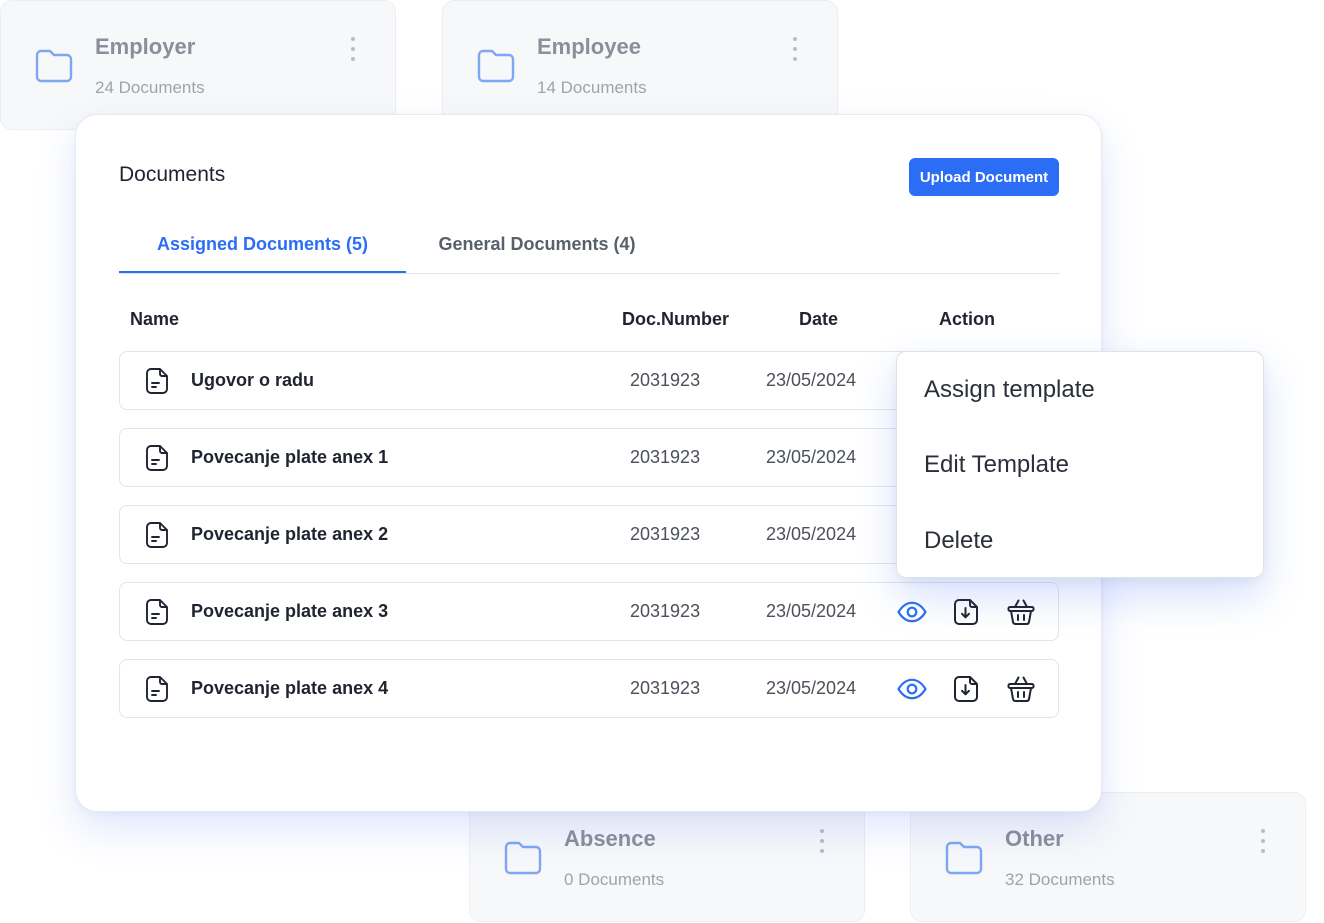  I want to click on folder-count: 32 Documents, so click(1060, 879).